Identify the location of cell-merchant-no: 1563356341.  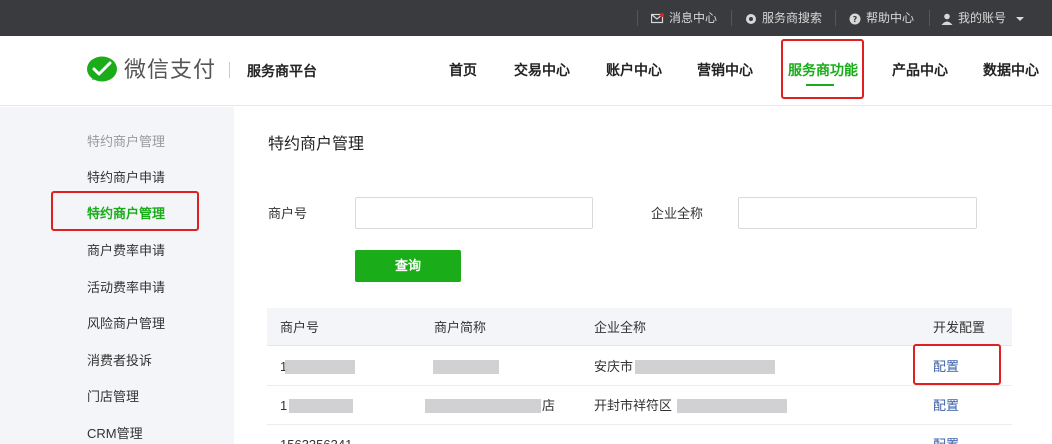
(316, 440).